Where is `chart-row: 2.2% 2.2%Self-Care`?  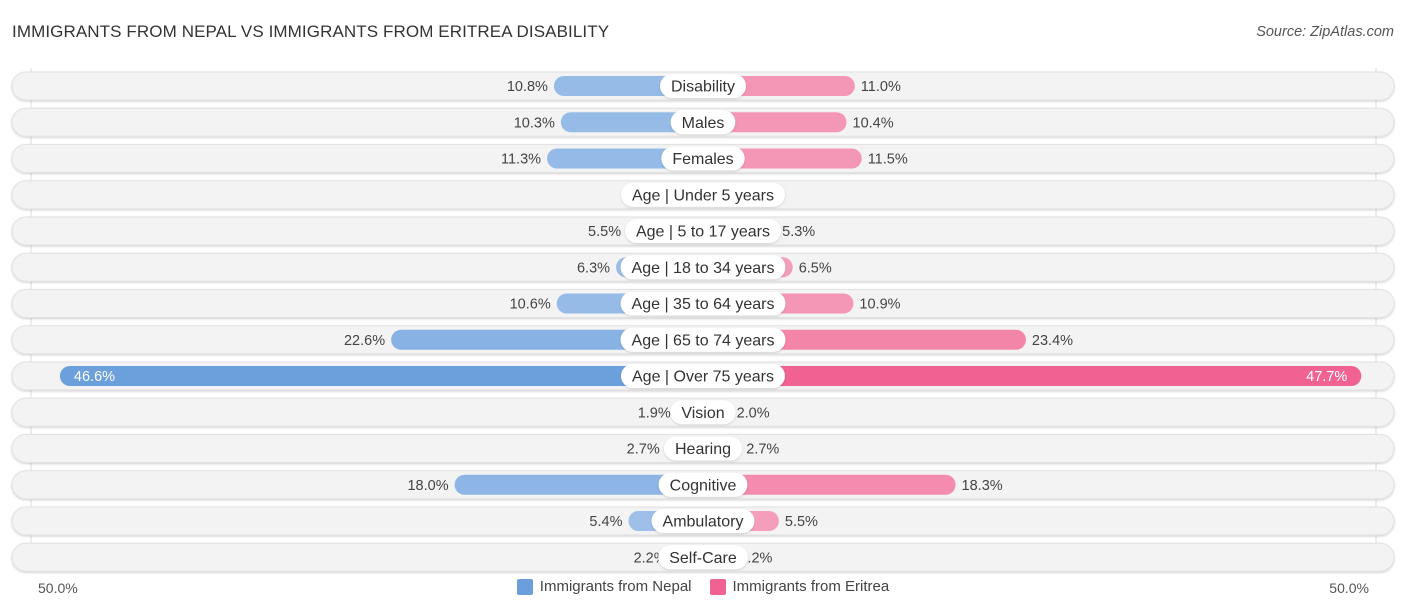
chart-row: 2.2% 2.2%Self-Care is located at coordinates (703, 557).